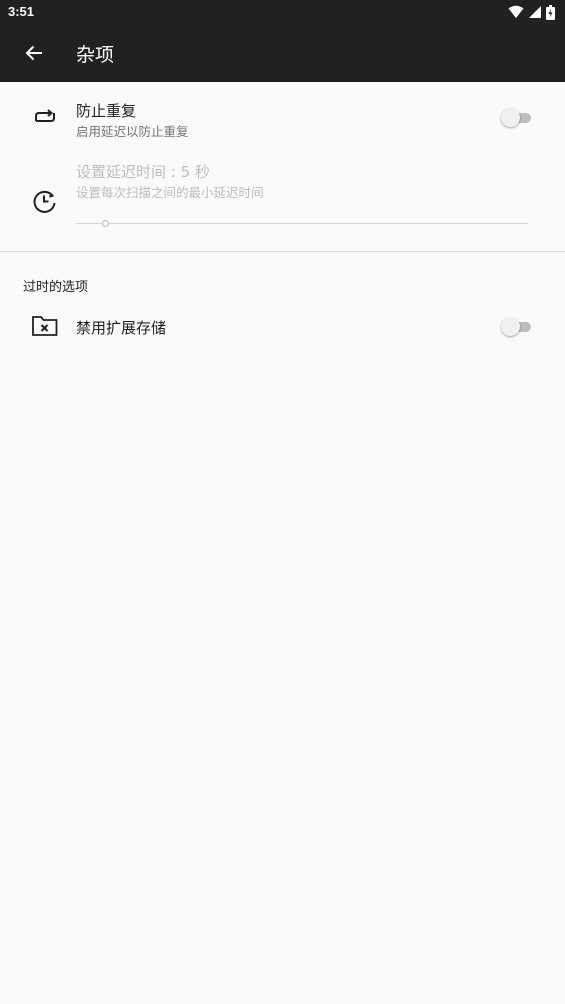 This screenshot has height=1004, width=565. Describe the element at coordinates (282, 326) in the screenshot. I see `pref-disable-external-storage: 禁用扩展存储` at that location.